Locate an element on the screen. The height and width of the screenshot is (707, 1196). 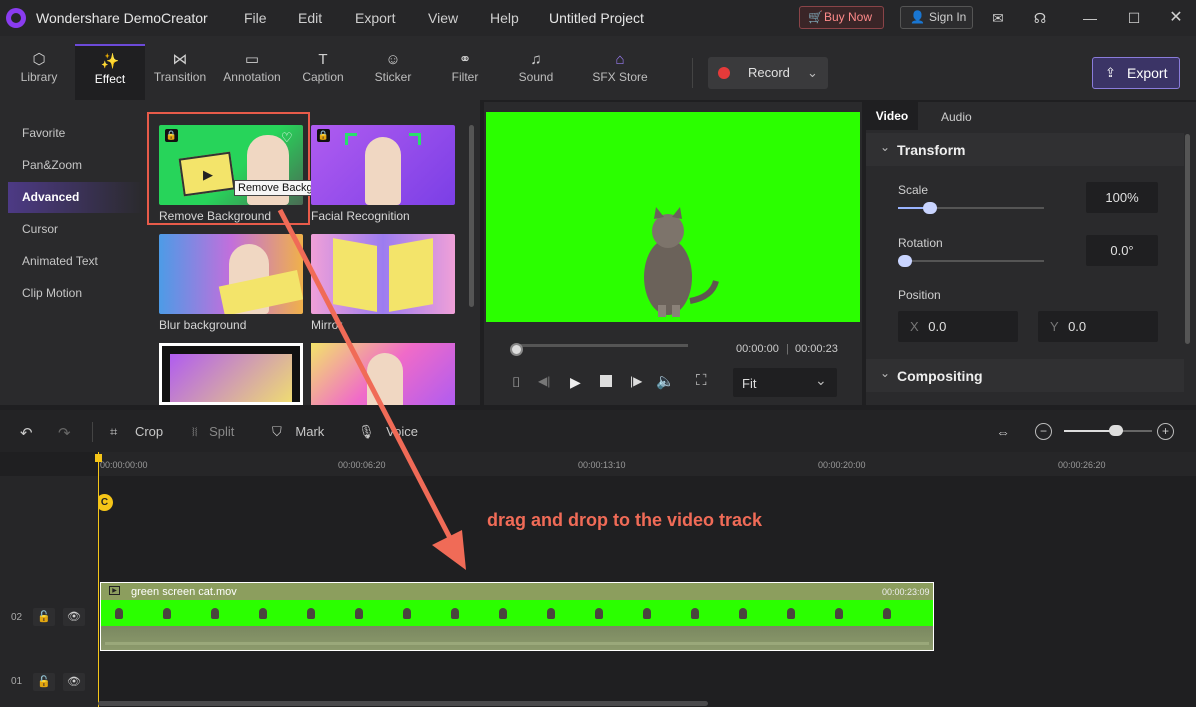
menu-edit: Edit is located at coordinates (310, 18).